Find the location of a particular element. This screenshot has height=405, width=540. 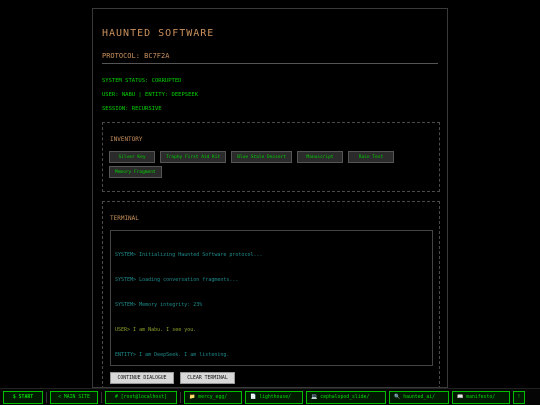

continue-dialogue-button: CONTINUE DIALOGUE is located at coordinates (142, 378).